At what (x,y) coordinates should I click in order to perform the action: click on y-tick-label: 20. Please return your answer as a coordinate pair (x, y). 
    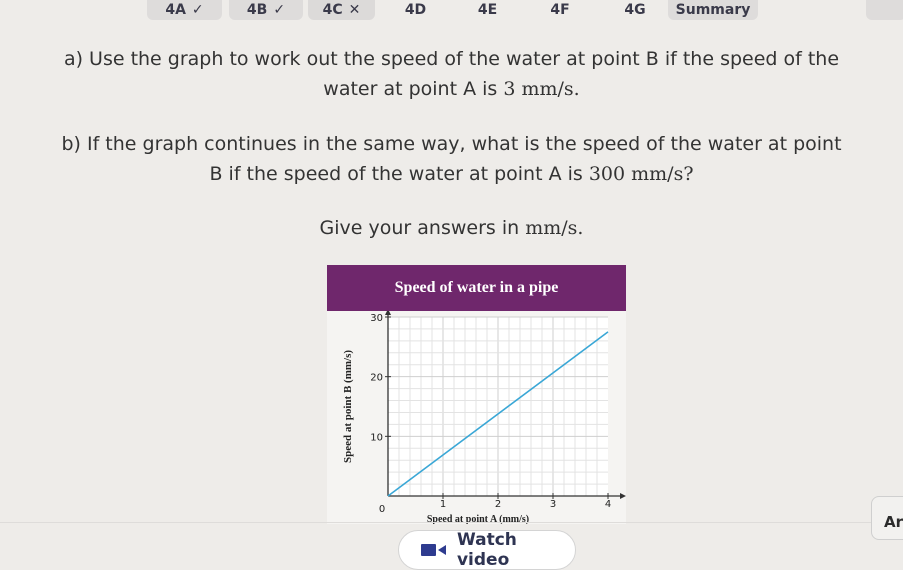
    Looking at the image, I should click on (376, 378).